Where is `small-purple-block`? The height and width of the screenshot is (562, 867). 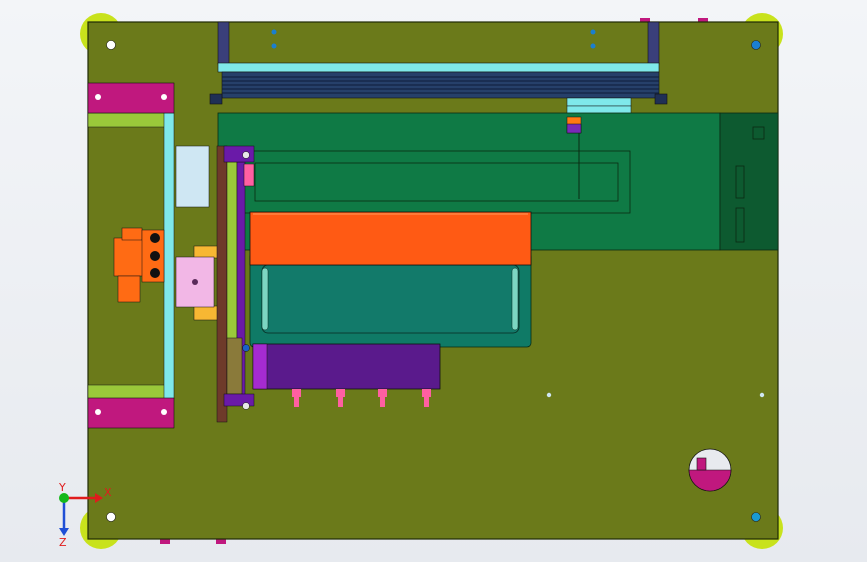 small-purple-block is located at coordinates (574, 128).